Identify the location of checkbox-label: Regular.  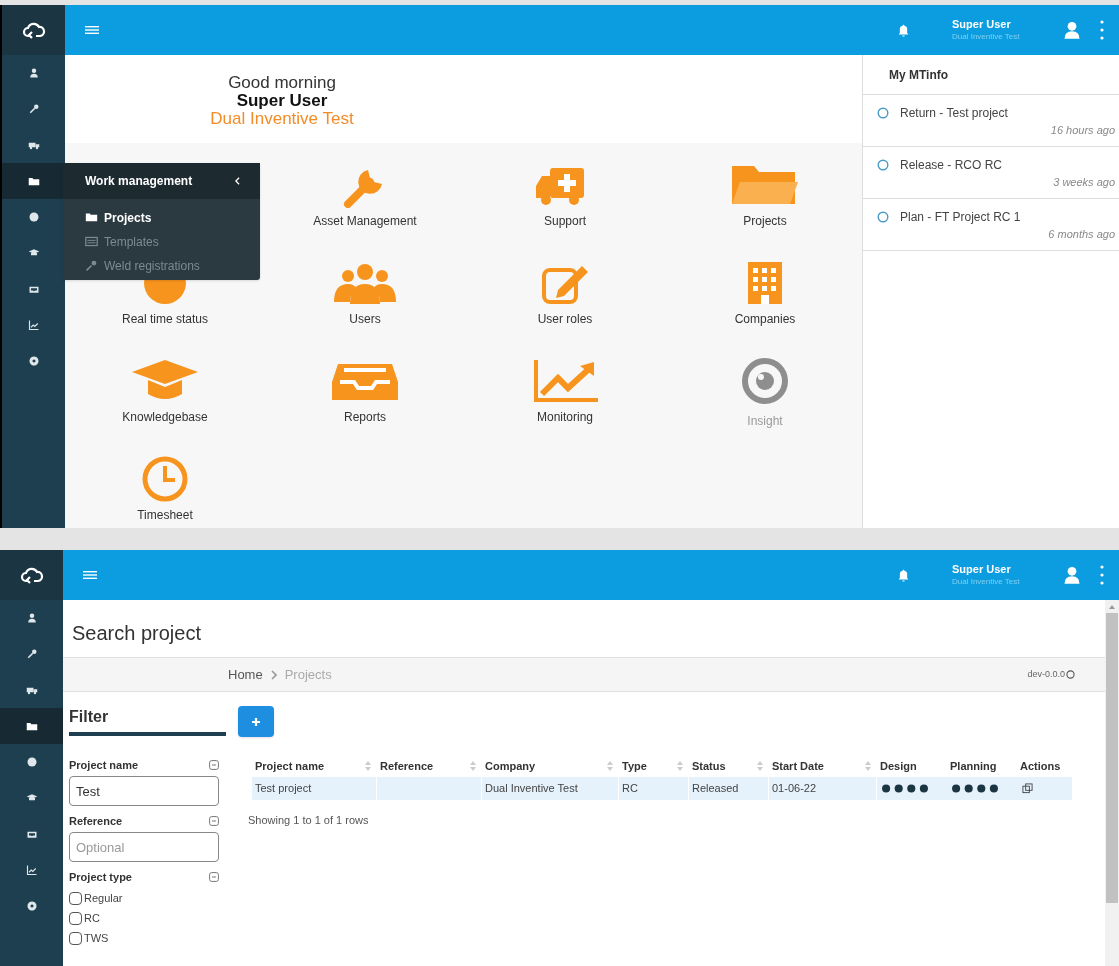
(103, 898).